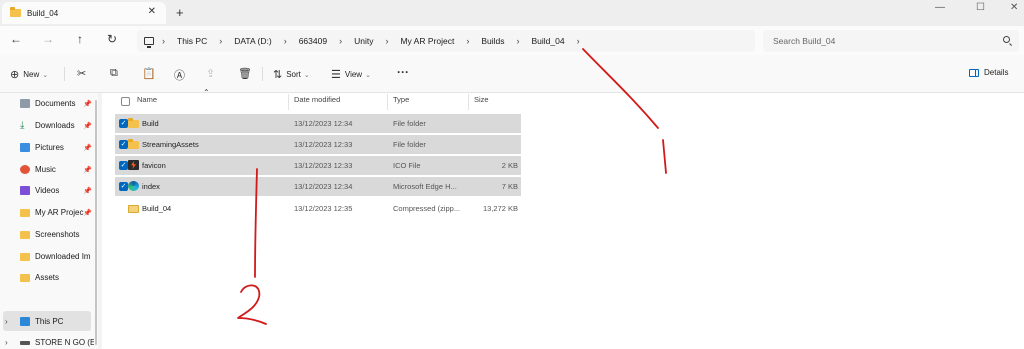 Image resolution: width=1024 pixels, height=349 pixels. What do you see at coordinates (363, 41) in the screenshot?
I see `breadcrumb-unity: Unity` at bounding box center [363, 41].